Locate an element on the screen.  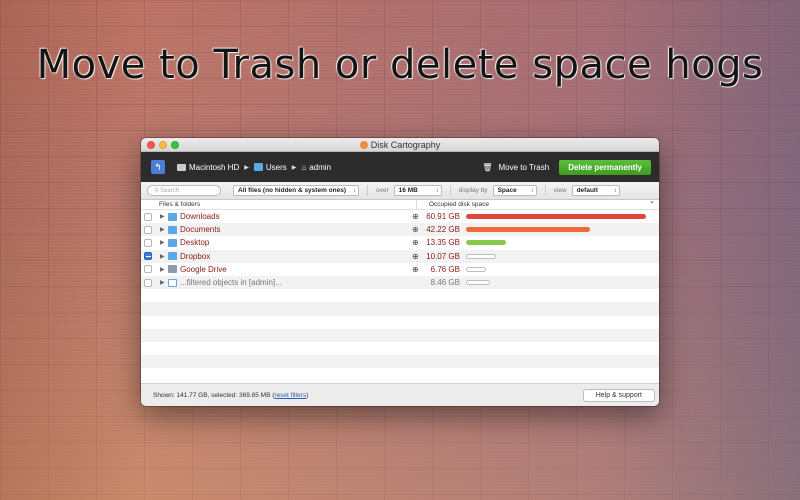
table-row: ▶ Desktop ⊕ 13.35 GB is located at coordinates (400, 242).